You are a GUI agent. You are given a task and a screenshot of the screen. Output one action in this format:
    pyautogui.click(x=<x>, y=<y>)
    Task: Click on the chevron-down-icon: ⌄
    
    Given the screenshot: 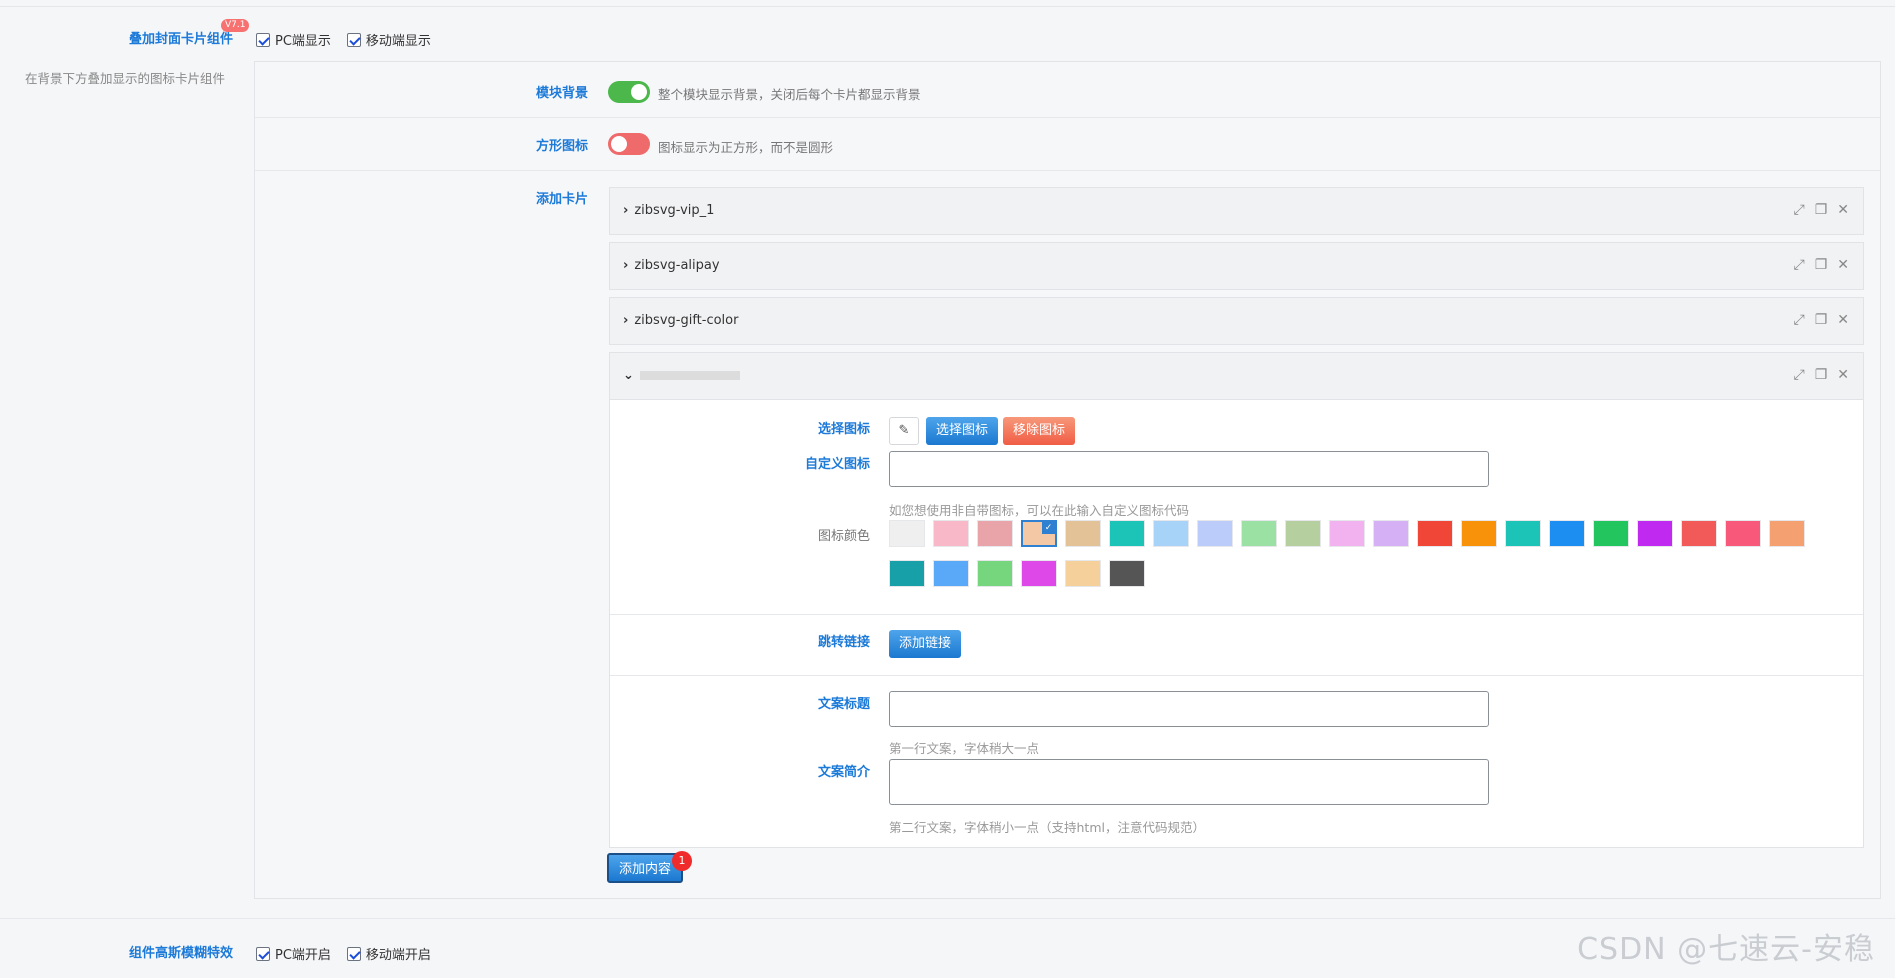 What is the action you would take?
    pyautogui.click(x=628, y=375)
    